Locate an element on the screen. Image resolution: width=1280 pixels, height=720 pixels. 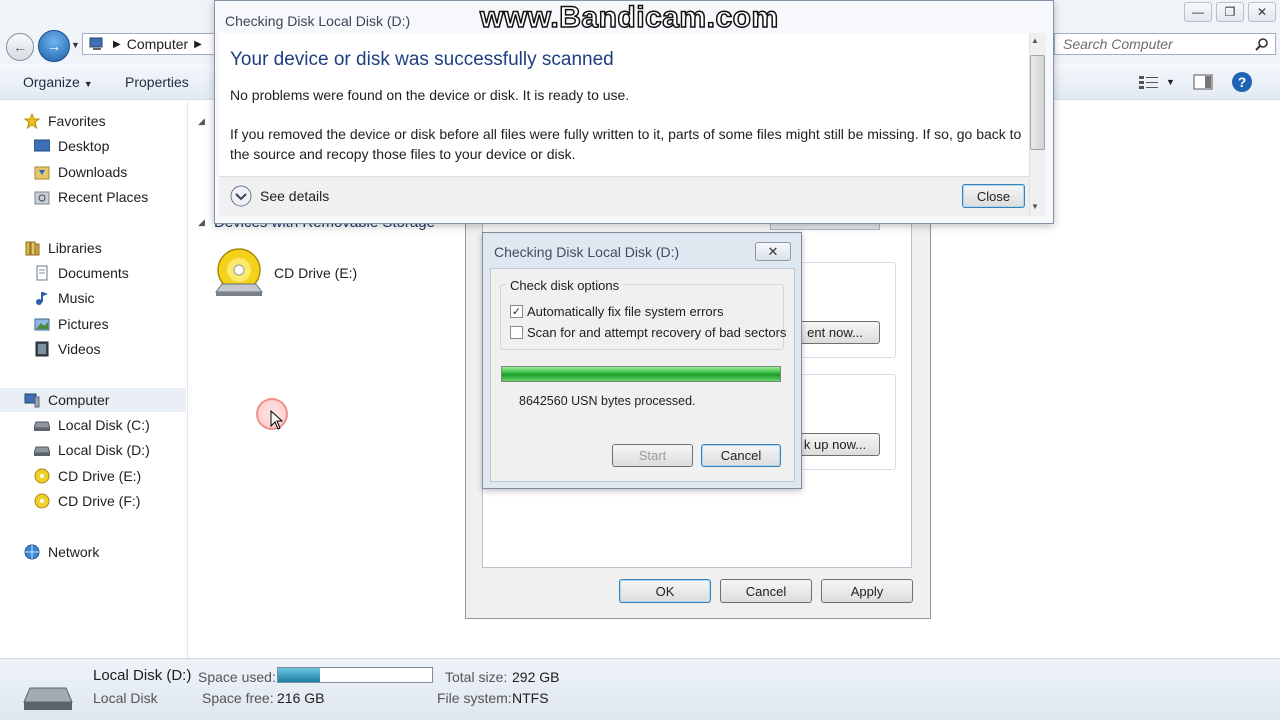
space-used-label: Space used: is located at coordinates (237, 677).